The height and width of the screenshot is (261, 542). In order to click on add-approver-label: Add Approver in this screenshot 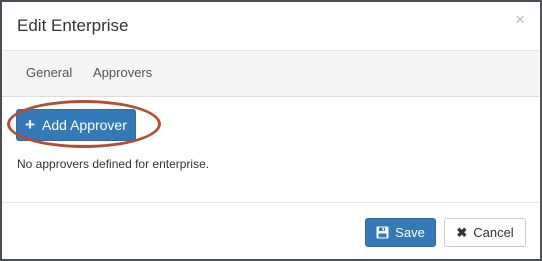, I will do `click(84, 125)`.